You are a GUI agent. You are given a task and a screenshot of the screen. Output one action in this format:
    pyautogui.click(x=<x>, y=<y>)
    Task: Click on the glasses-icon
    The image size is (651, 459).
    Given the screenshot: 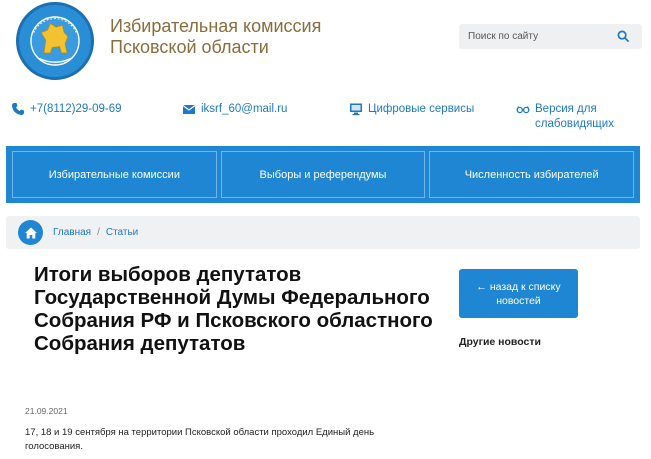 What is the action you would take?
    pyautogui.click(x=523, y=110)
    